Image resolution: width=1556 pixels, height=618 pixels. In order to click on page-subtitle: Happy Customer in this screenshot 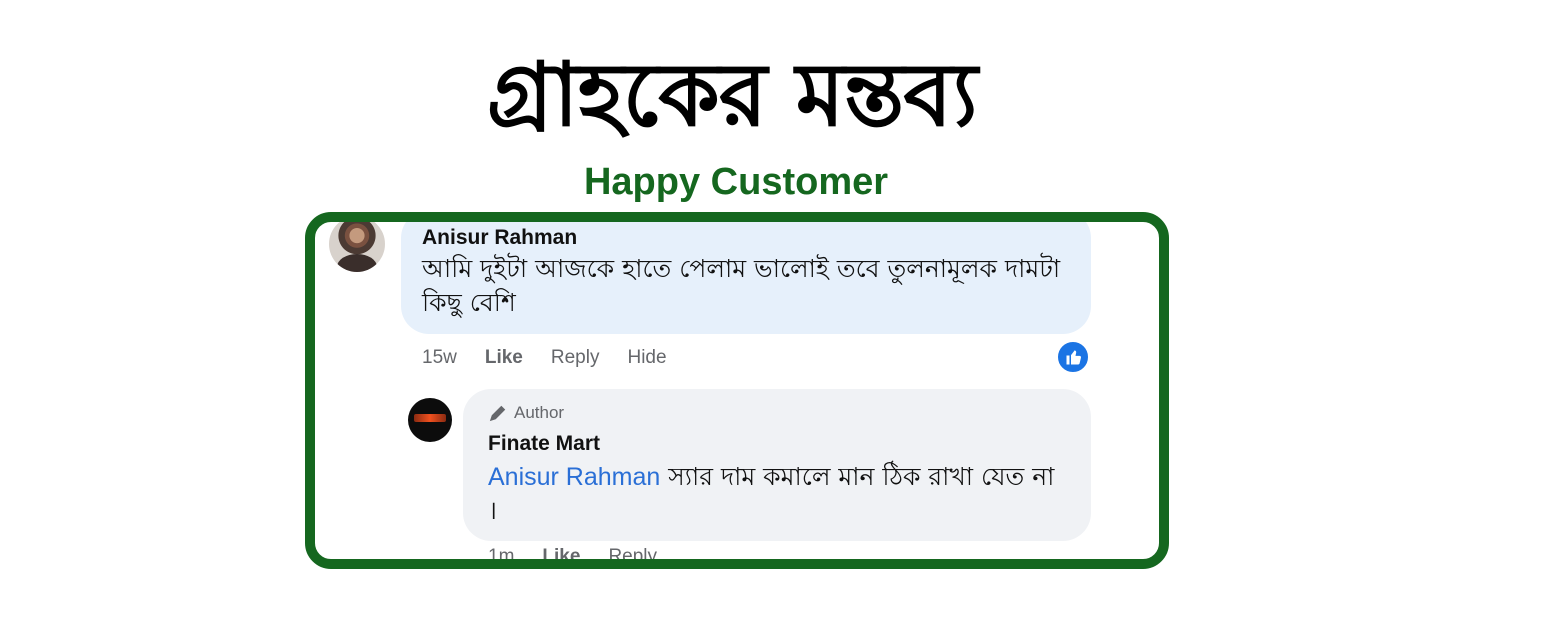, I will do `click(736, 182)`.